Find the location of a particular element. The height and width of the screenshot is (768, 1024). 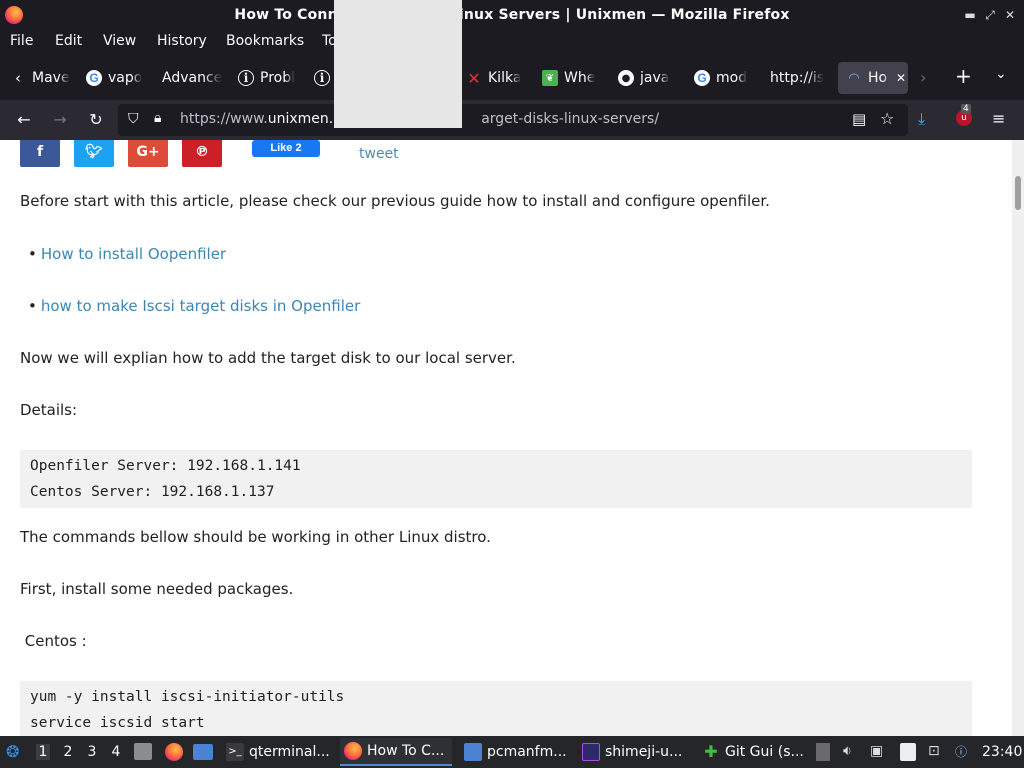

googleplus-share-button: G+ is located at coordinates (148, 153).